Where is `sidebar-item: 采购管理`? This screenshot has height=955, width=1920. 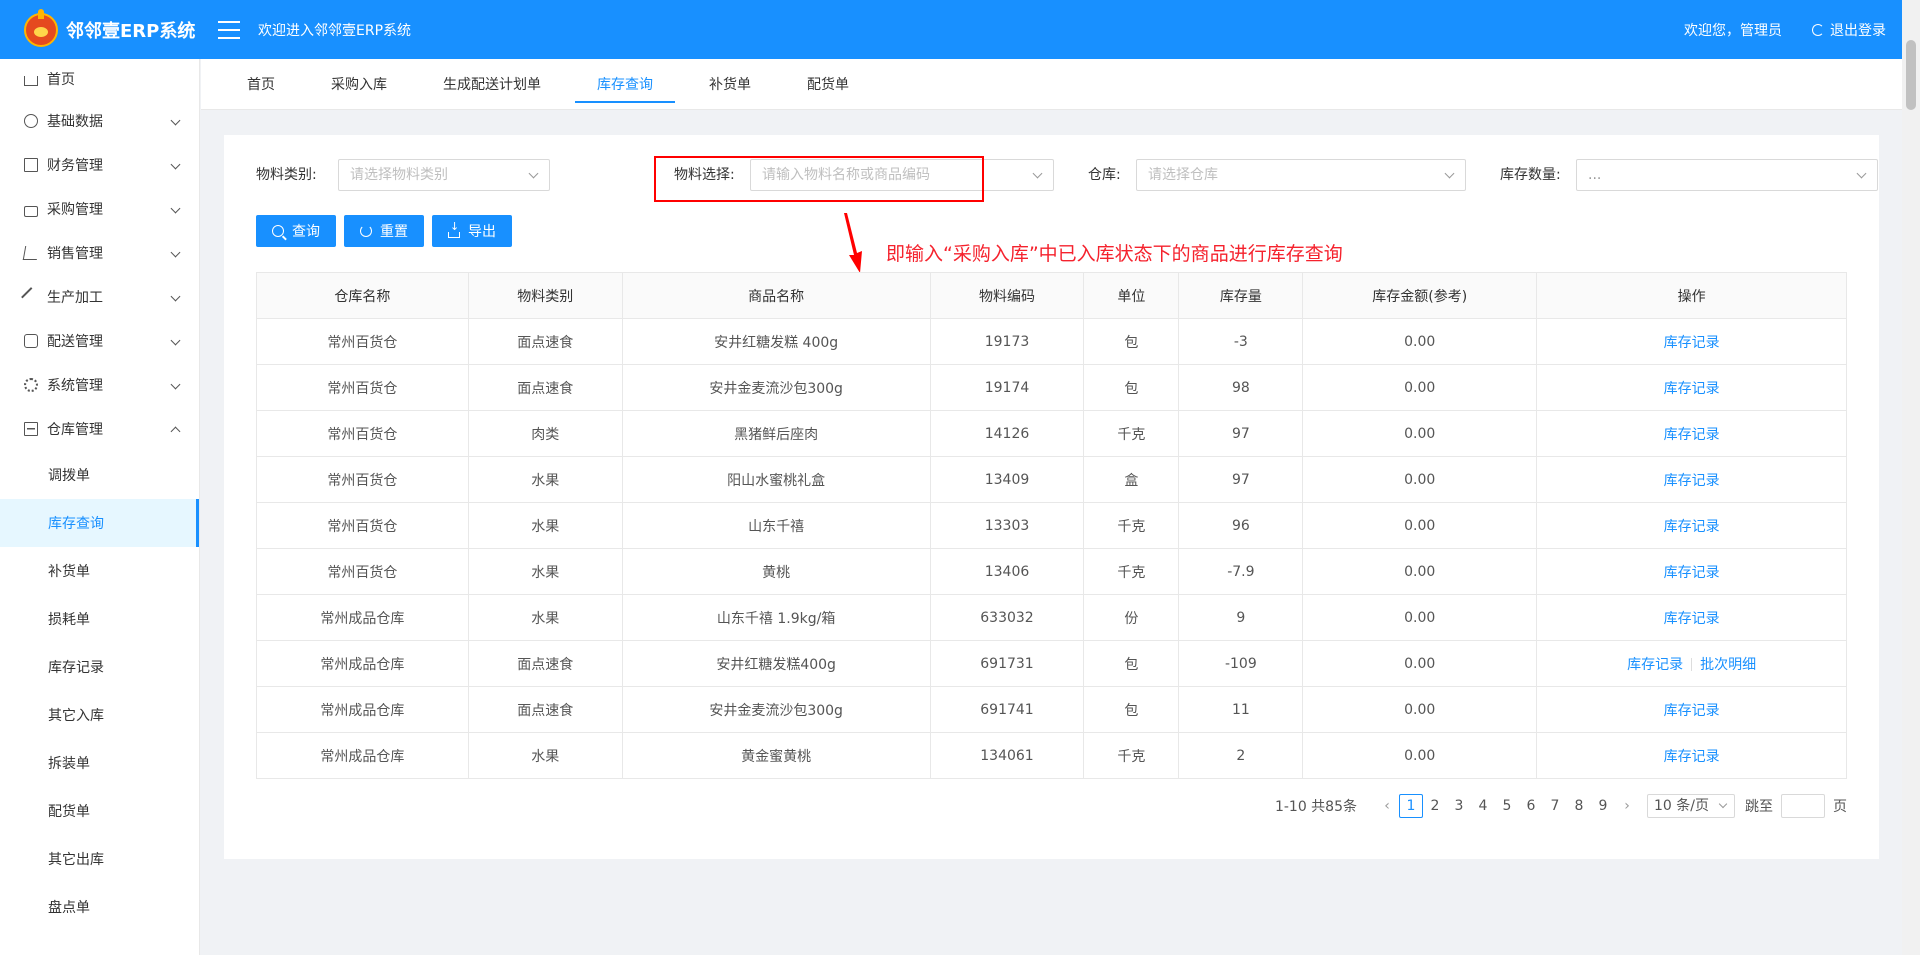
sidebar-item: 采购管理 is located at coordinates (99, 209).